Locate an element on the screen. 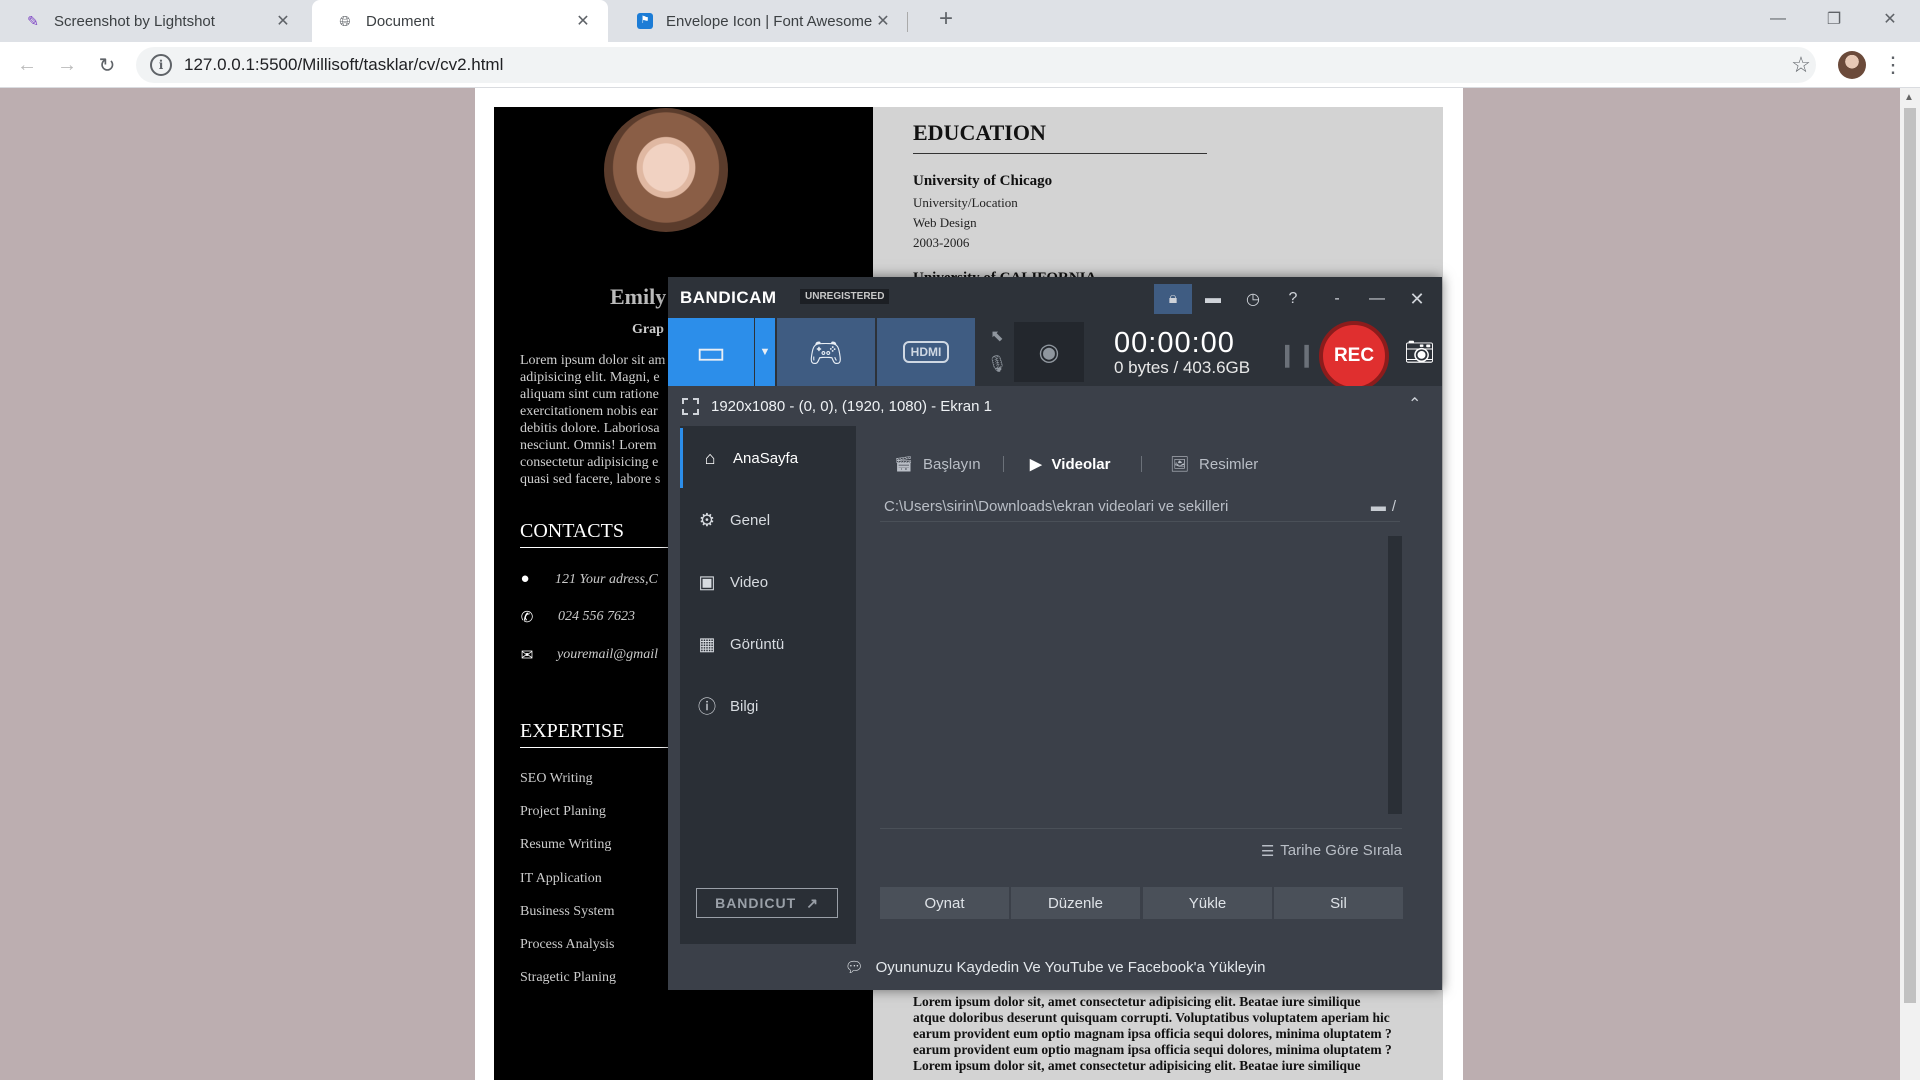 Image resolution: width=1920 pixels, height=1080 pixels. edit-button: Düzenle is located at coordinates (1075, 903).